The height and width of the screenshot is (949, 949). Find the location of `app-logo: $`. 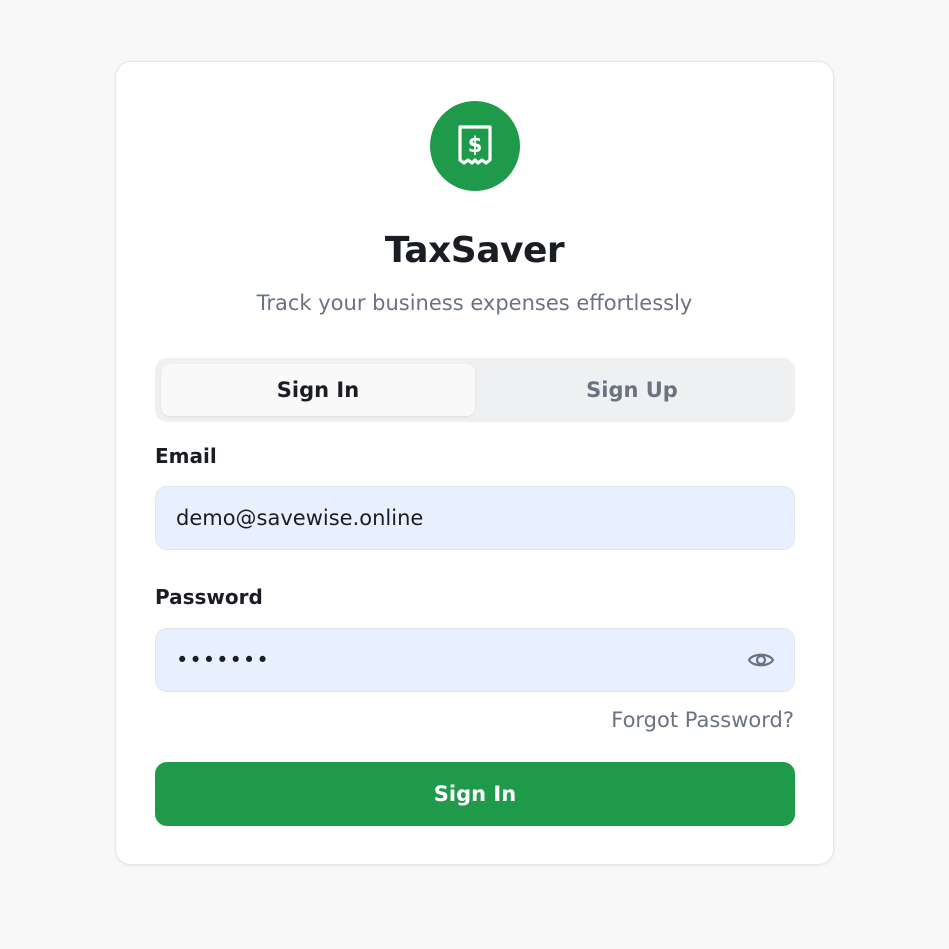

app-logo: $ is located at coordinates (475, 146).